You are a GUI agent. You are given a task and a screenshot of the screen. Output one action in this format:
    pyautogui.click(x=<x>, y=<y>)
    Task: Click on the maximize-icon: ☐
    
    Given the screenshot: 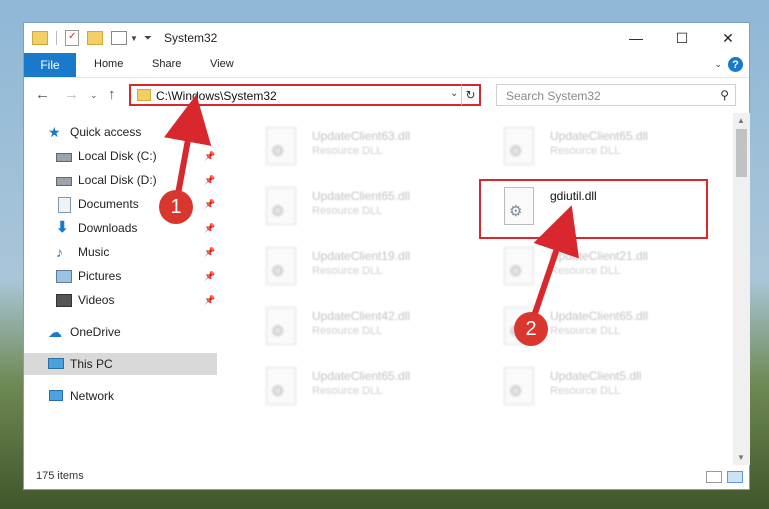 What is the action you would take?
    pyautogui.click(x=682, y=37)
    